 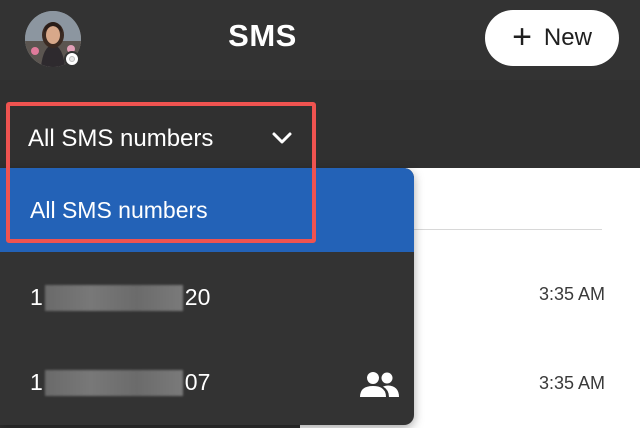 I want to click on chevron-down-icon, so click(x=282, y=138).